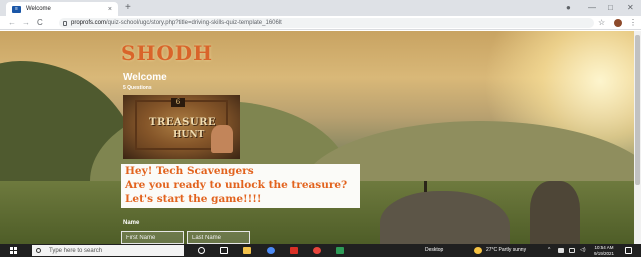 The width and height of the screenshot is (641, 257). What do you see at coordinates (40, 23) in the screenshot?
I see `reload-button: C` at bounding box center [40, 23].